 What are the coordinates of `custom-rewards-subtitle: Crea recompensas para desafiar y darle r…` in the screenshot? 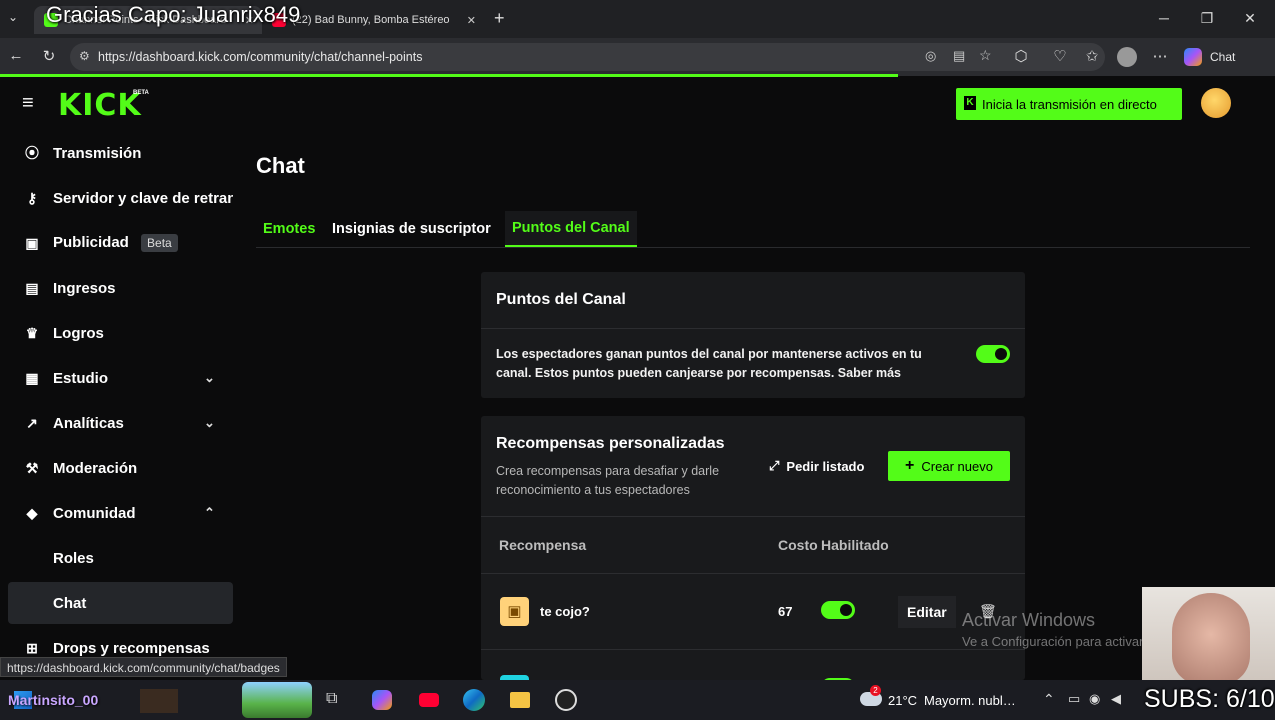 It's located at (608, 480).